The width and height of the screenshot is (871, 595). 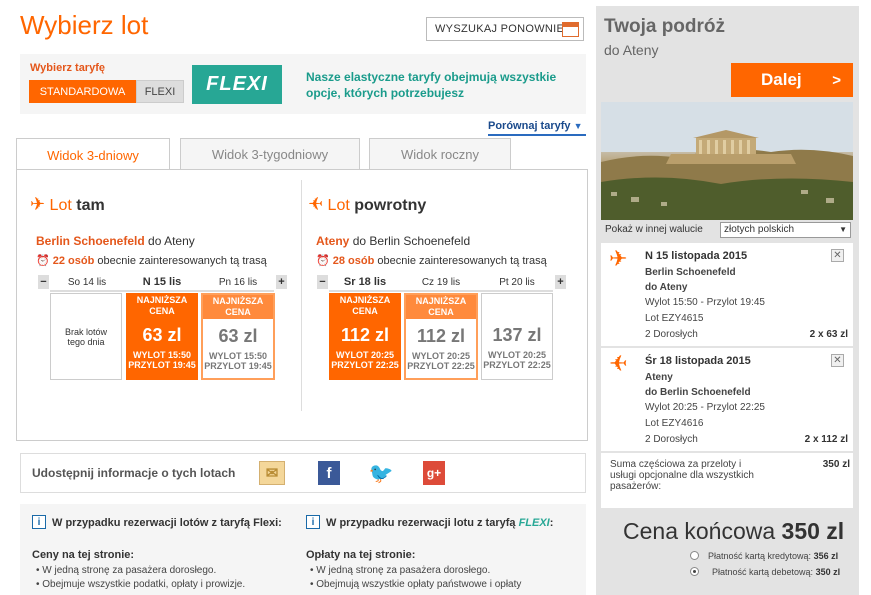 I want to click on panel-divider, so click(x=301, y=295).